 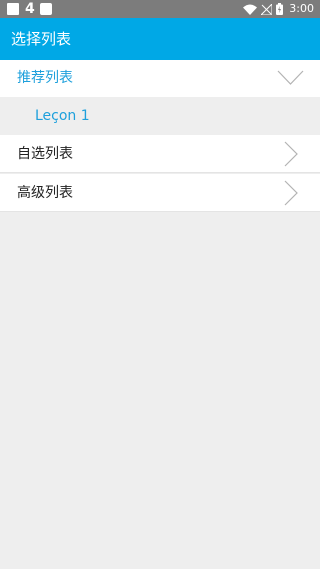 What do you see at coordinates (62, 116) in the screenshot?
I see `list-item-label: Leçon 1` at bounding box center [62, 116].